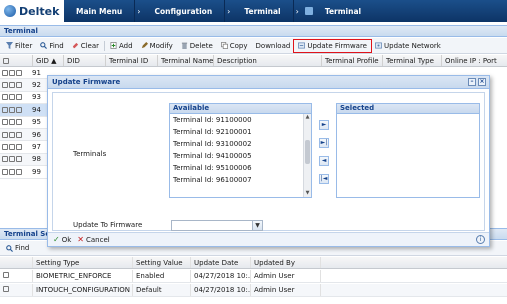 The width and height of the screenshot is (507, 304). Describe the element at coordinates (25, 73) in the screenshot. I see `table-row: 91` at that location.